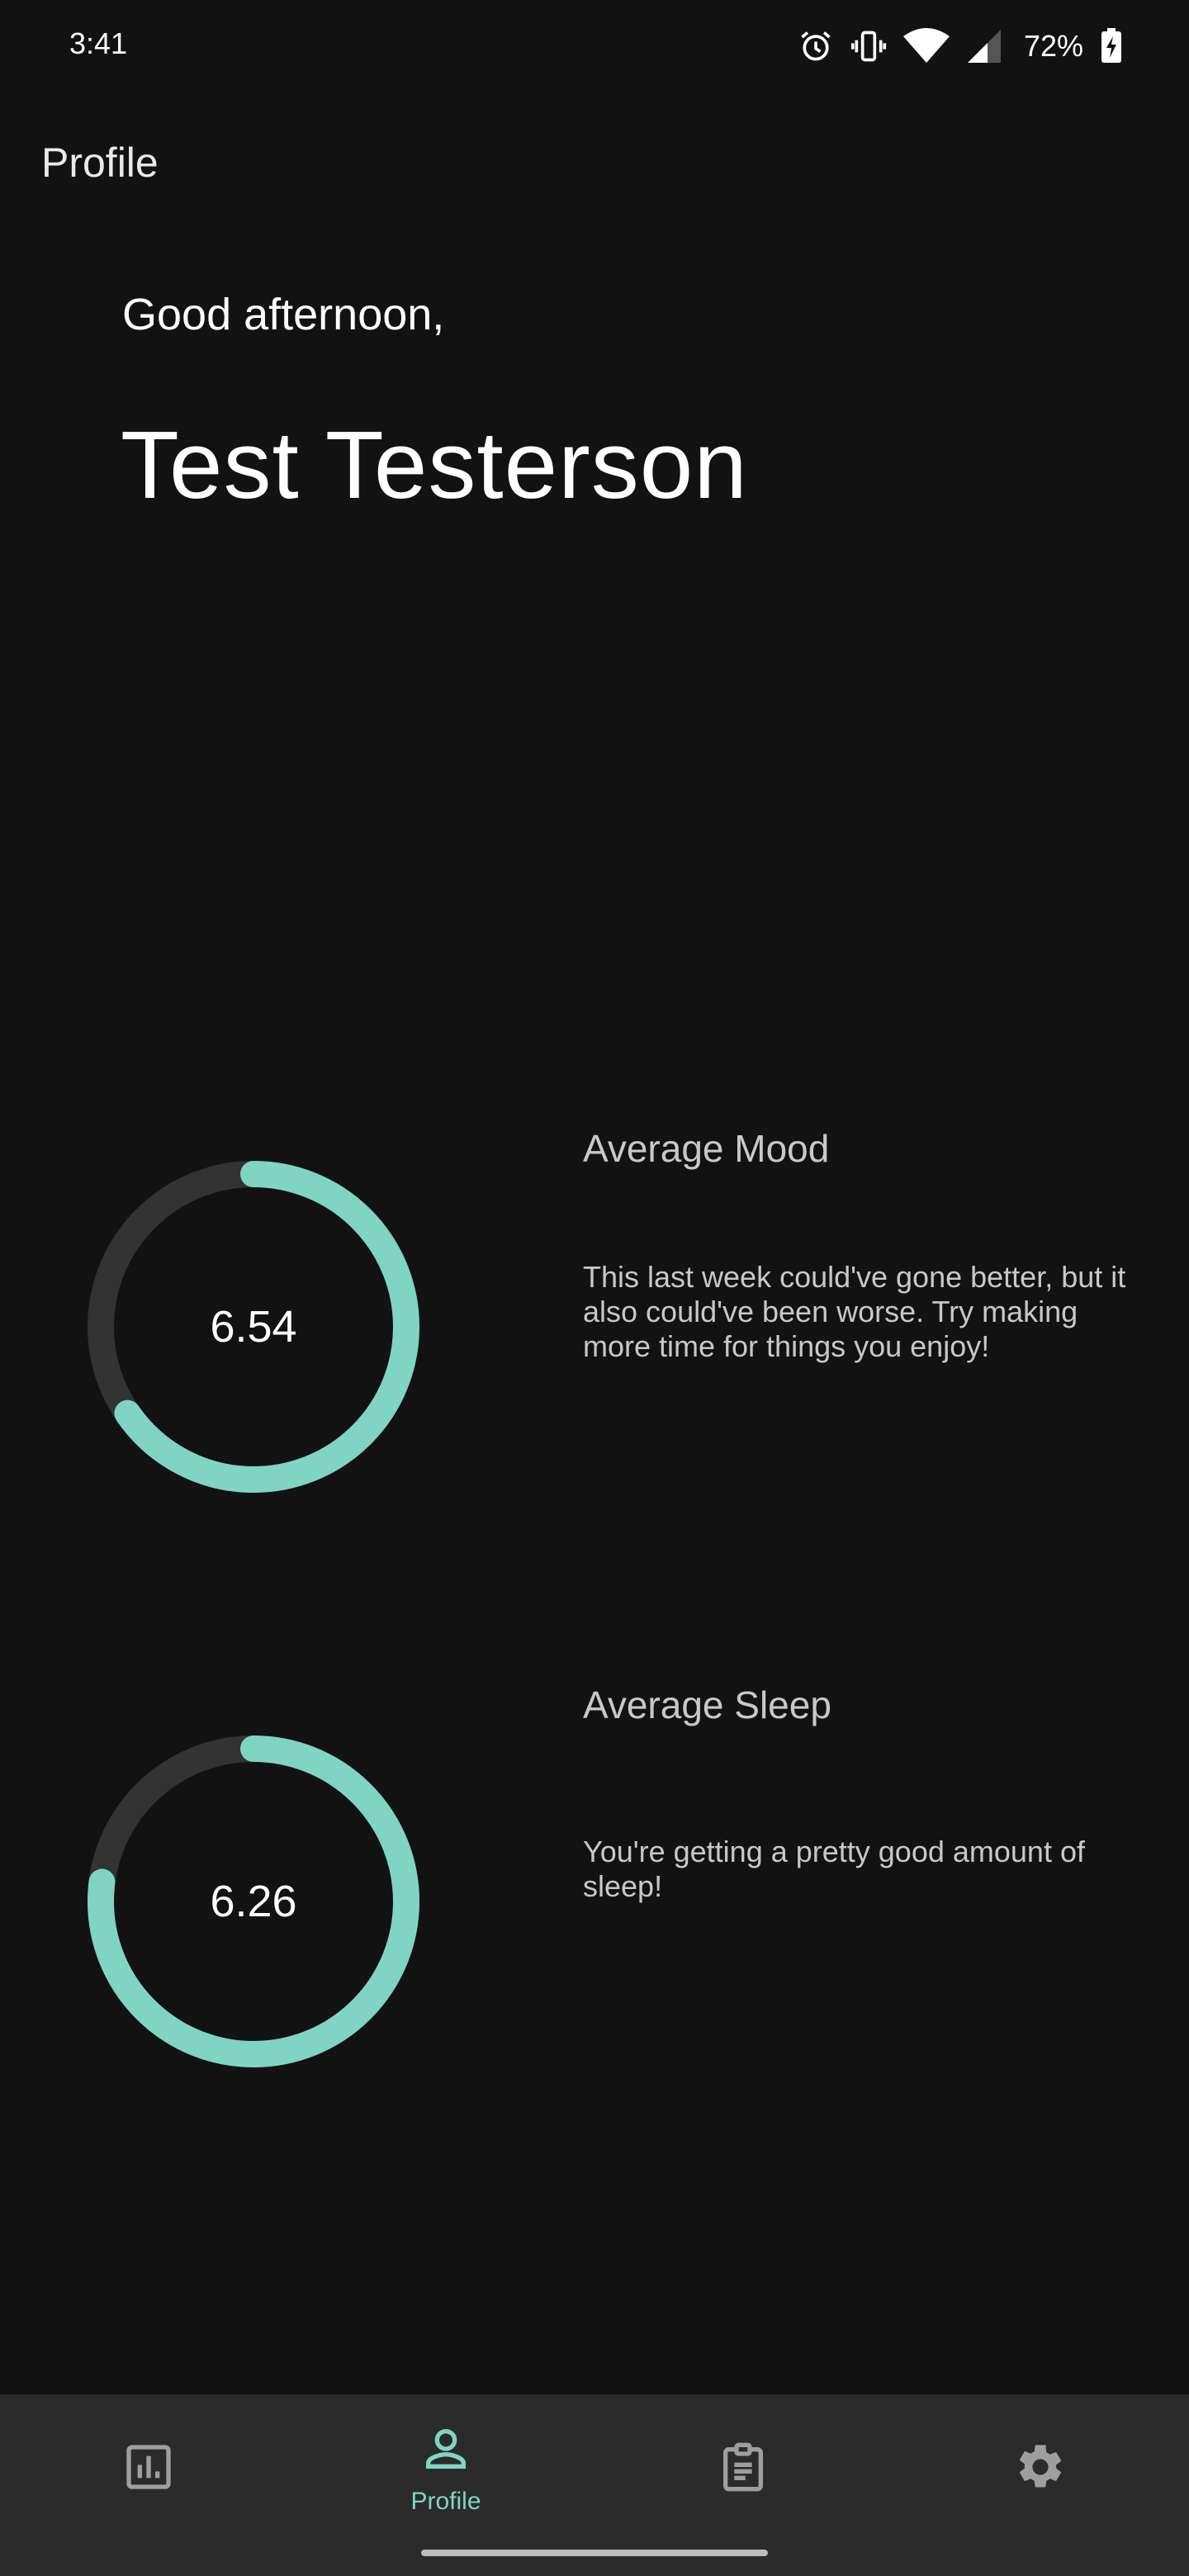 The width and height of the screenshot is (1189, 2576). What do you see at coordinates (1053, 46) in the screenshot?
I see `battery-percent: 72%` at bounding box center [1053, 46].